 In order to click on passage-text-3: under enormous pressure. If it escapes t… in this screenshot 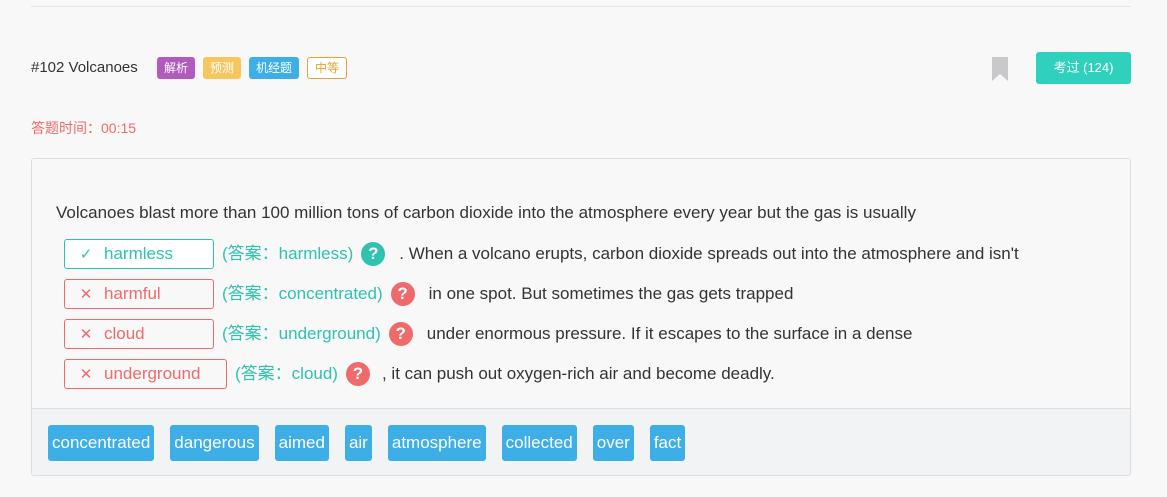, I will do `click(669, 333)`.